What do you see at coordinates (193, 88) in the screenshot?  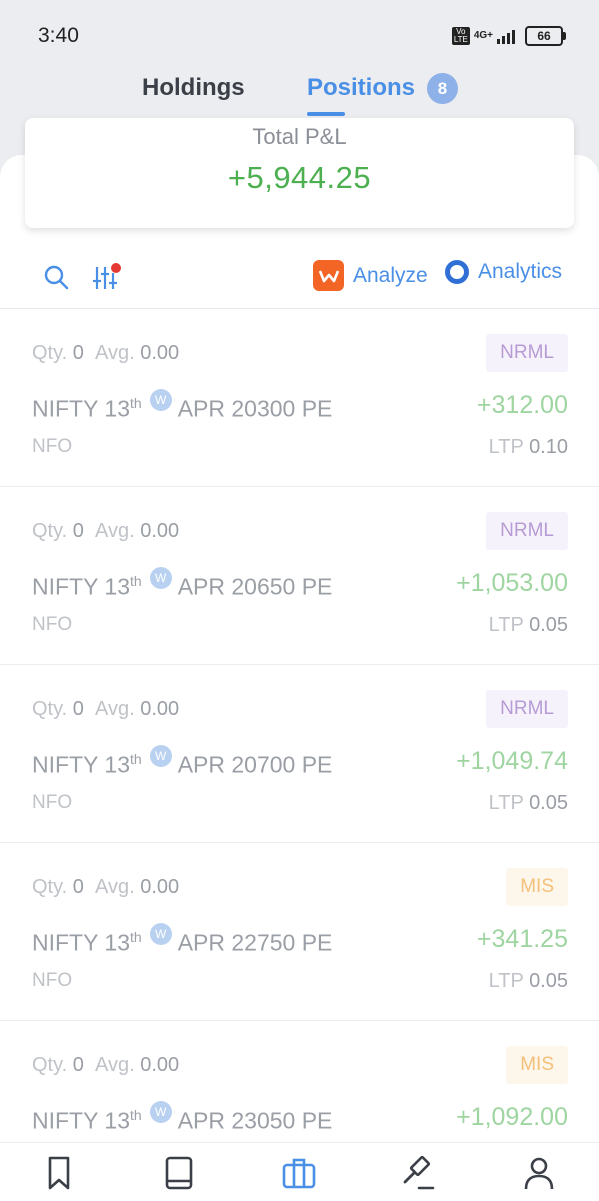 I see `tab-holdings: Holdings` at bounding box center [193, 88].